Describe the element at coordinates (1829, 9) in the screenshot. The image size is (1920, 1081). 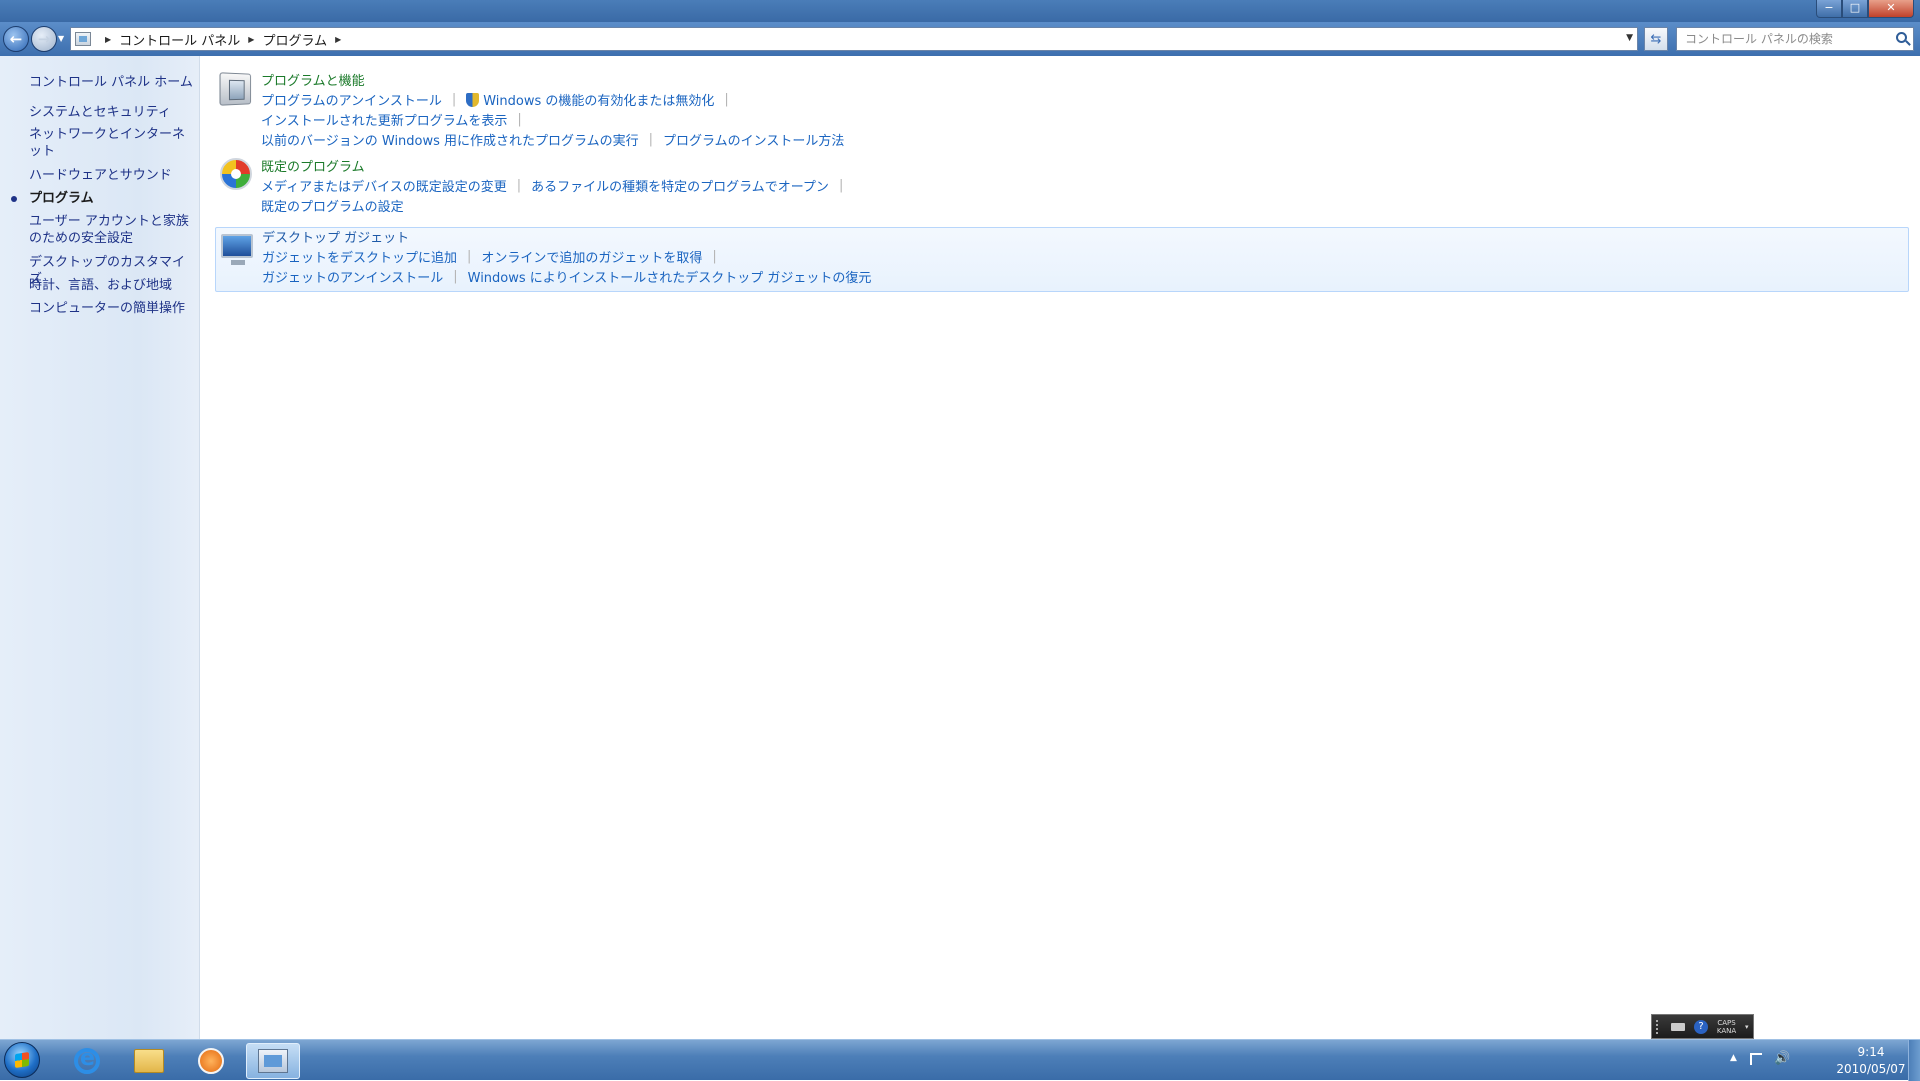
I see `minimize-button: −` at that location.